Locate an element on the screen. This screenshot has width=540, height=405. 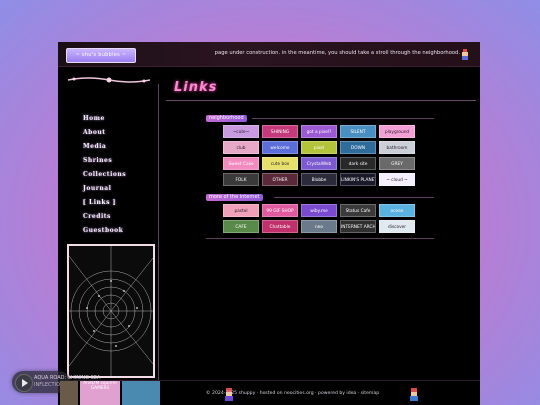
nav-credits: Credits is located at coordinates (118, 220).